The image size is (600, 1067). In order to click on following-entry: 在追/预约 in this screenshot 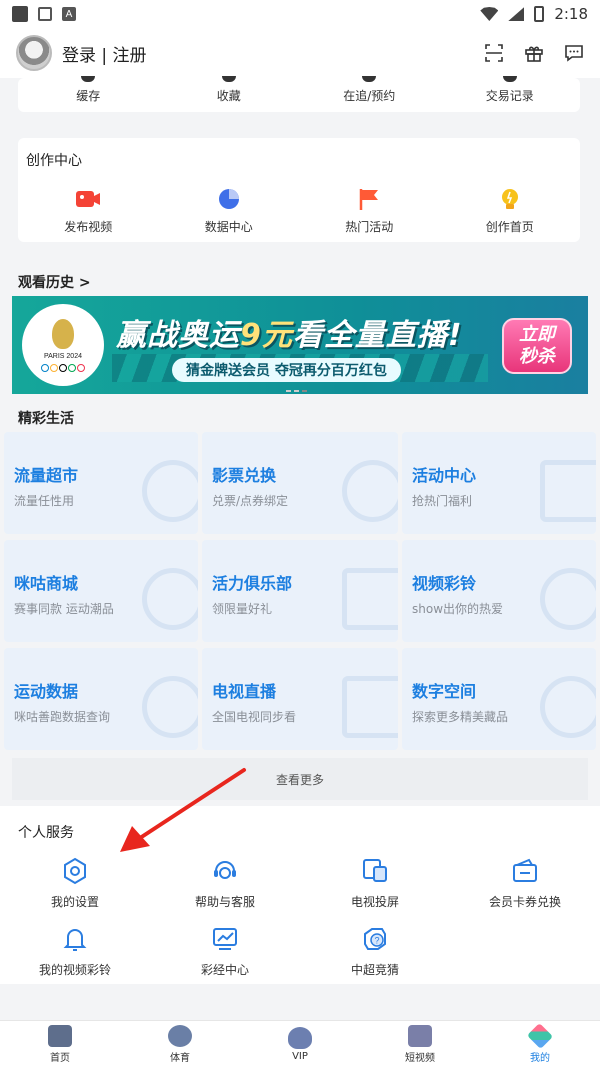, I will do `click(369, 94)`.